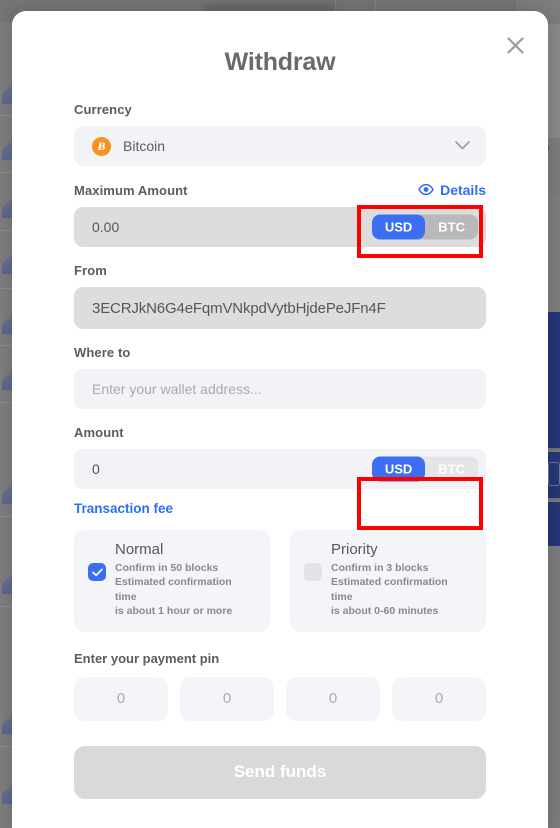 The height and width of the screenshot is (828, 560). Describe the element at coordinates (144, 146) in the screenshot. I see `currency-selected-value: Bitcoin` at that location.